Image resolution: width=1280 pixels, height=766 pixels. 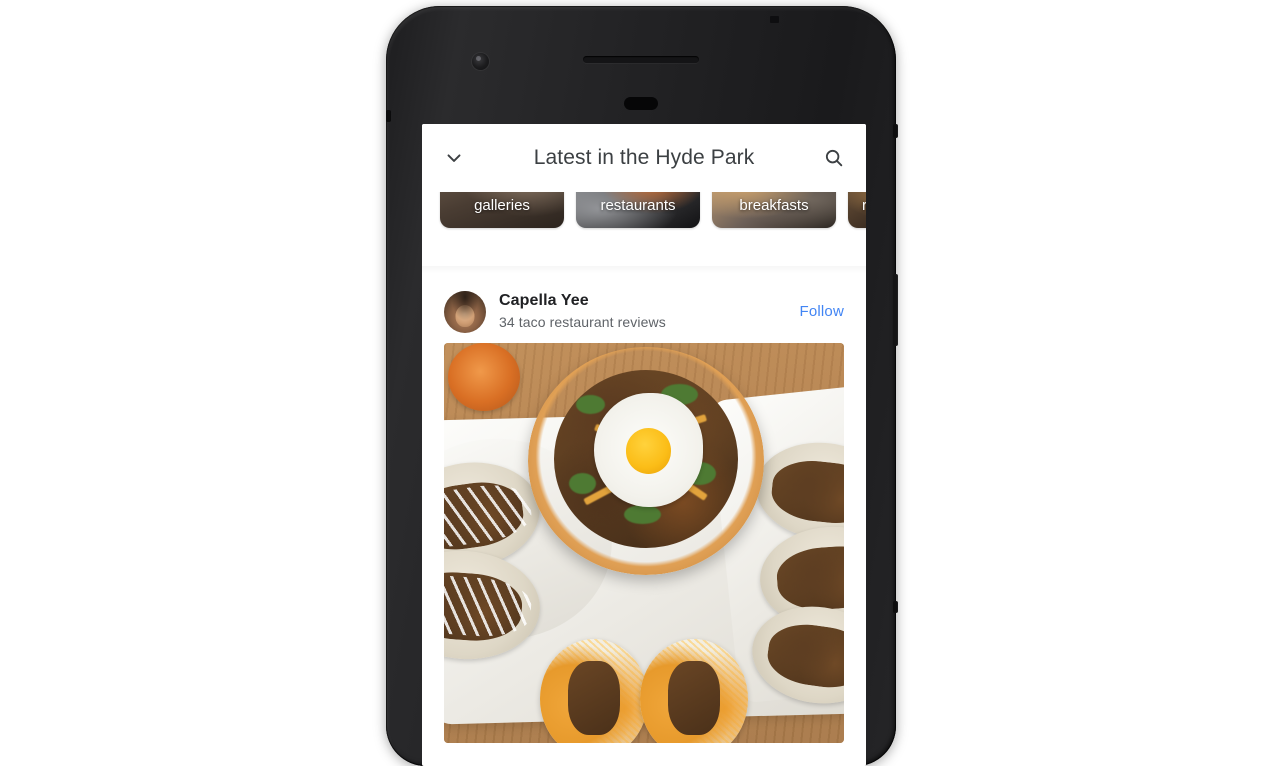 What do you see at coordinates (895, 131) in the screenshot?
I see `power-button` at bounding box center [895, 131].